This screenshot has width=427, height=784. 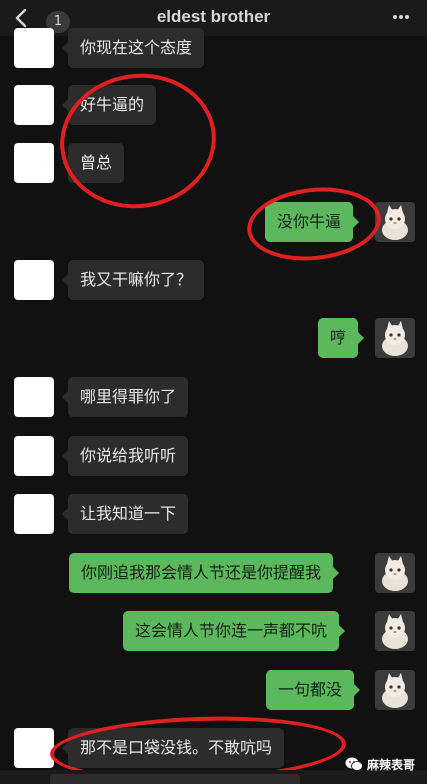 What do you see at coordinates (133, 48) in the screenshot?
I see `message-bubble: 你现在这个态度` at bounding box center [133, 48].